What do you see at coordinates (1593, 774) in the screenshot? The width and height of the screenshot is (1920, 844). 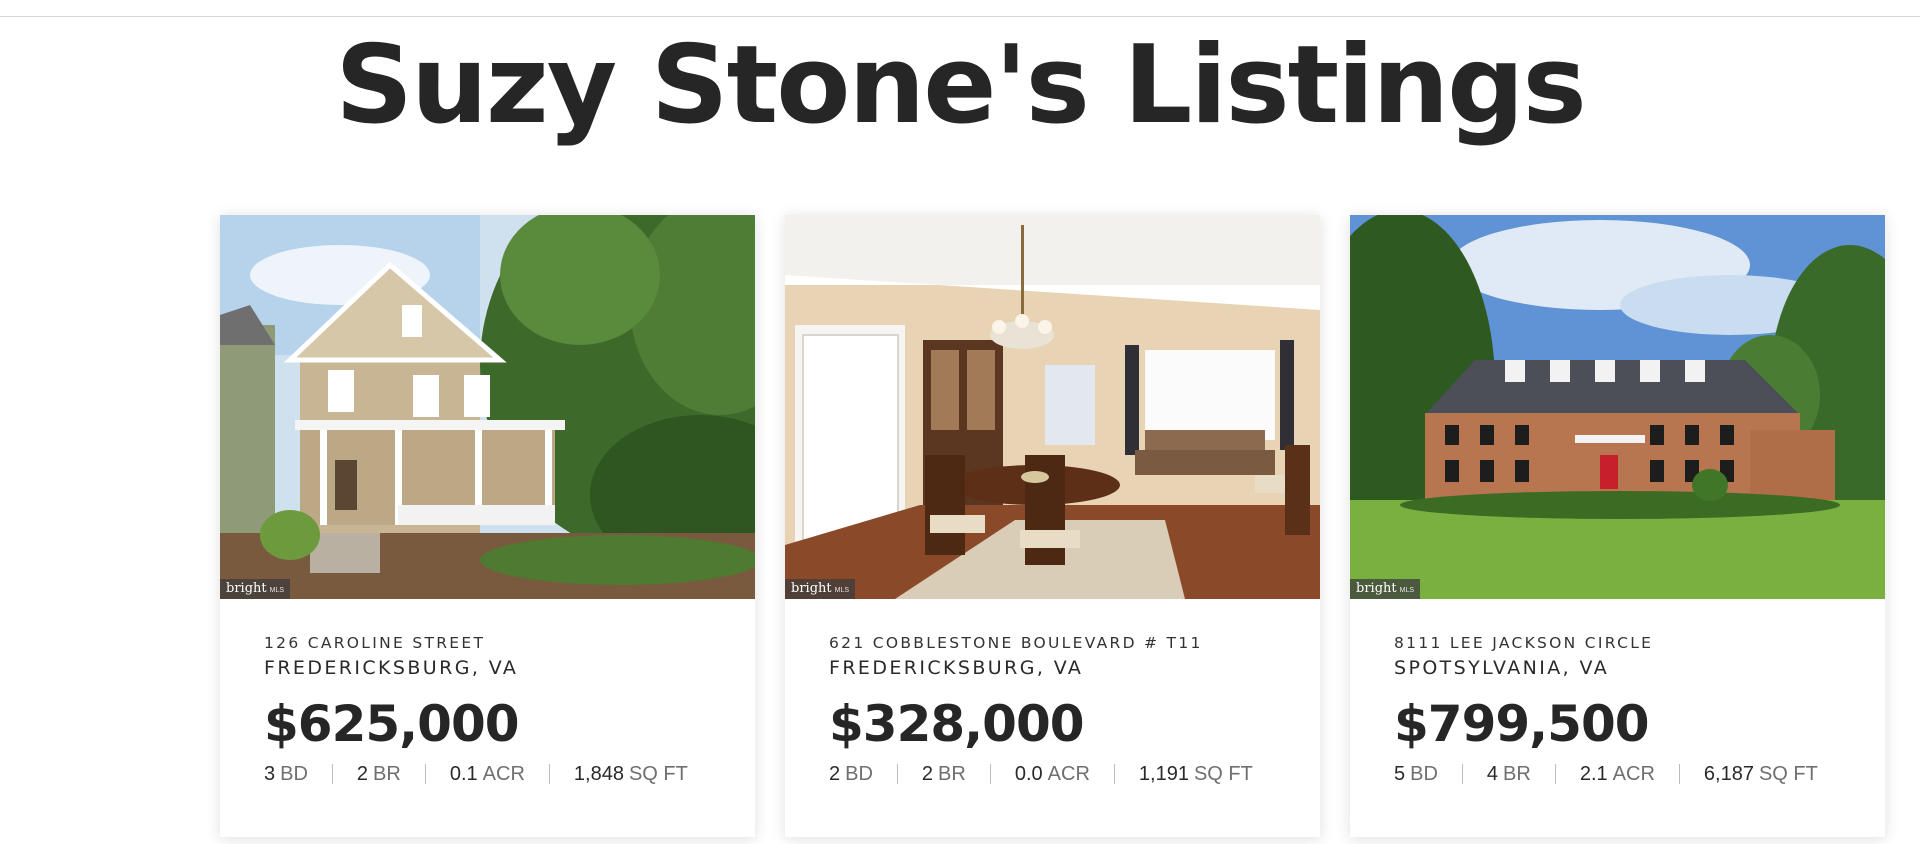 I see `stat-value: 2.1` at bounding box center [1593, 774].